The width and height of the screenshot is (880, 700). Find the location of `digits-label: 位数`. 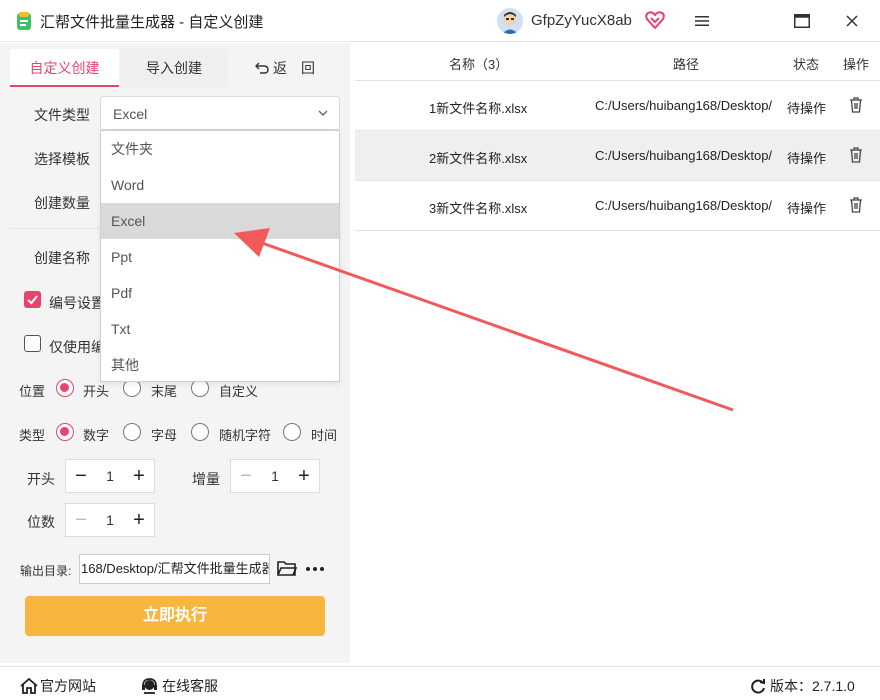

digits-label: 位数 is located at coordinates (41, 522).